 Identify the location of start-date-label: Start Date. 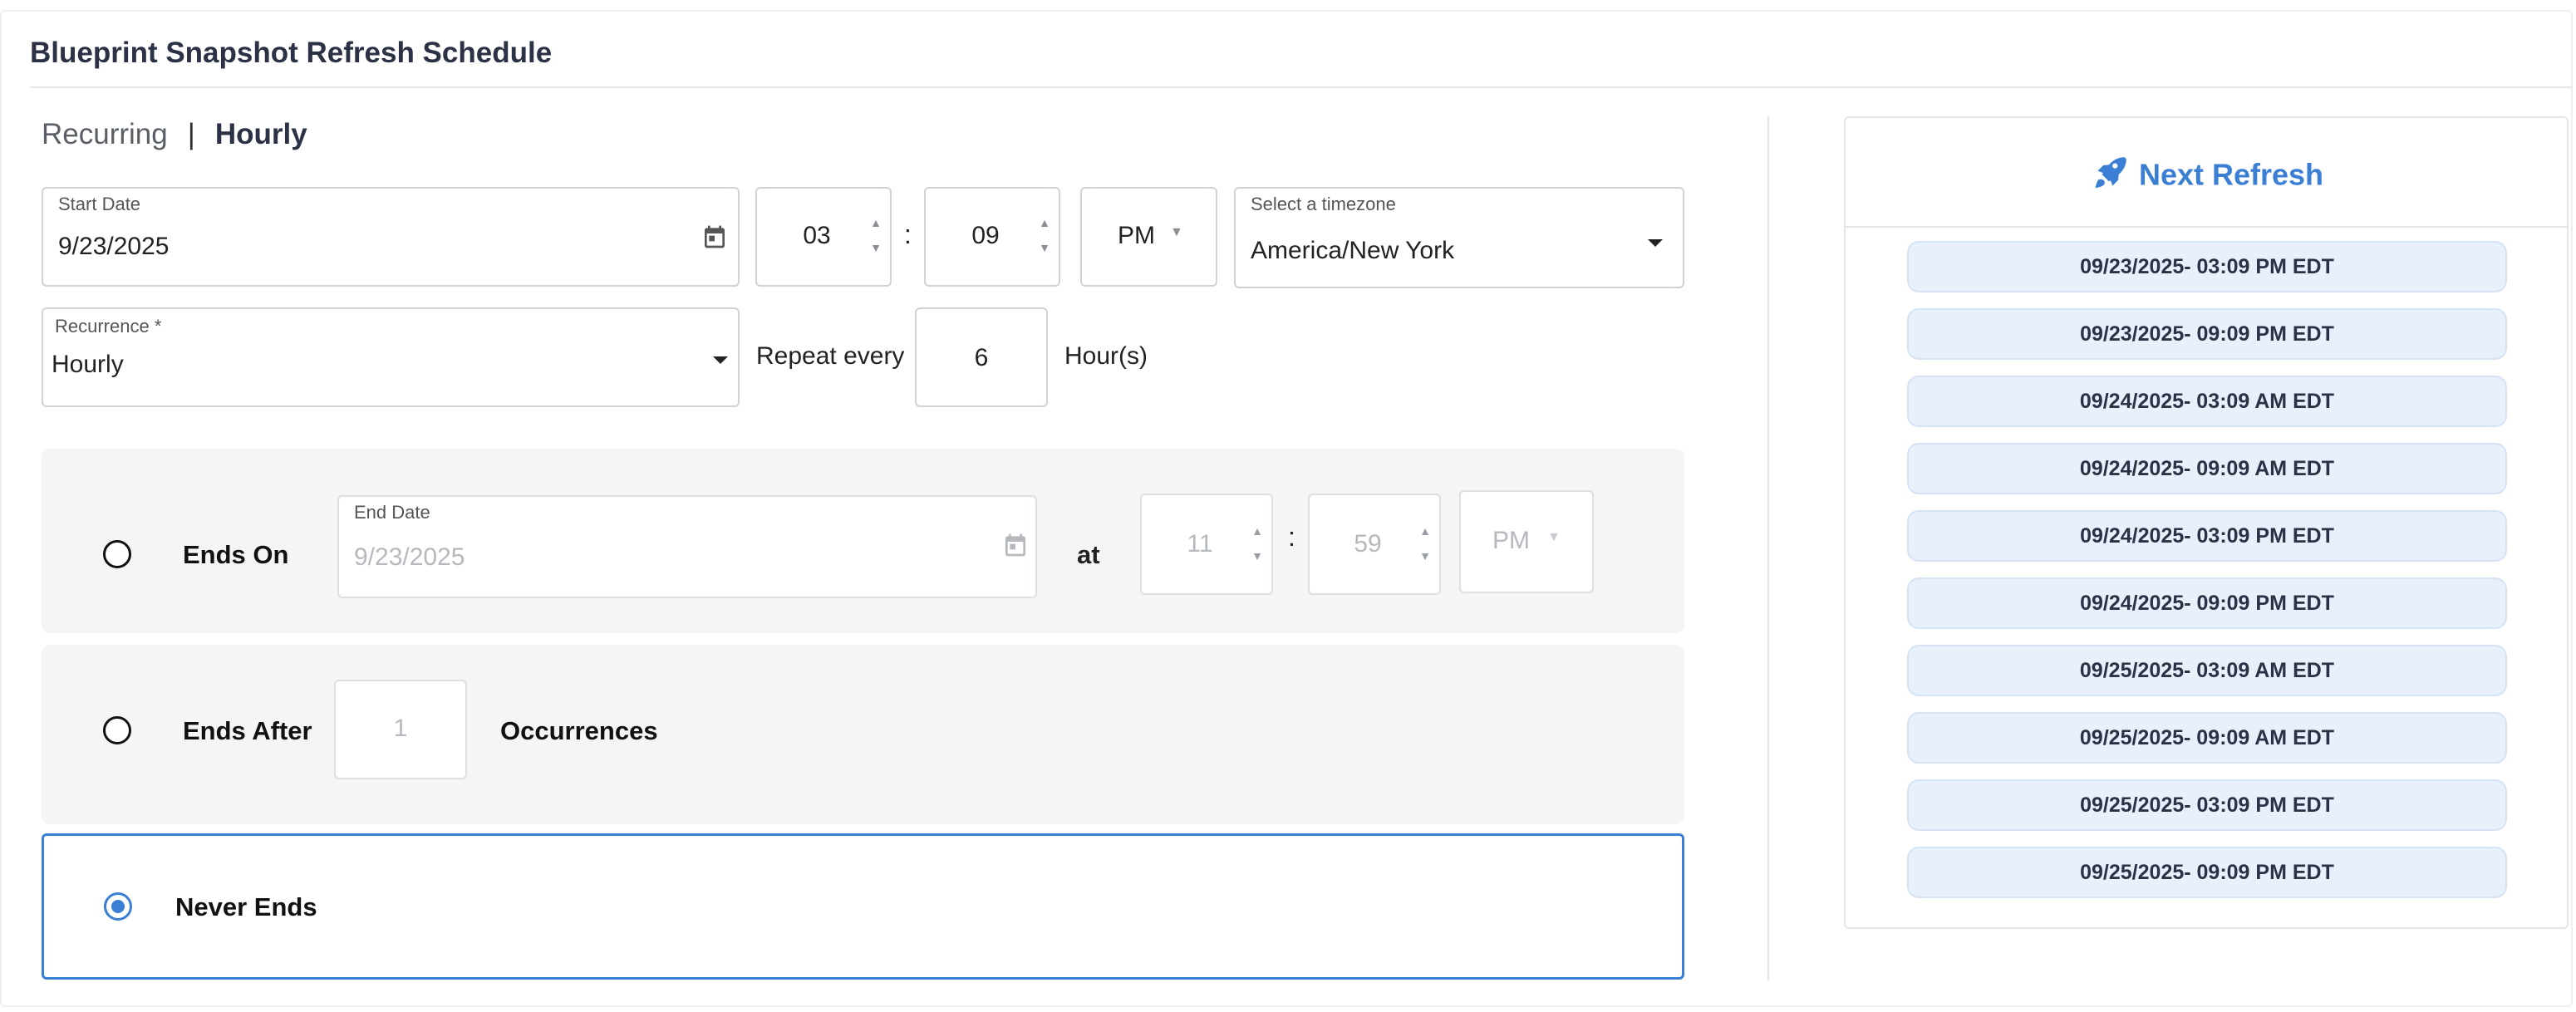
(99, 204).